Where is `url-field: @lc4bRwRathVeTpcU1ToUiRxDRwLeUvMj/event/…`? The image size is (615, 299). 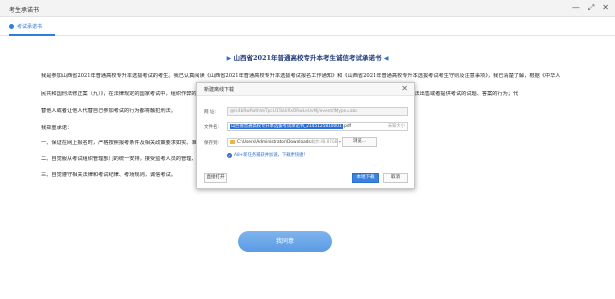
url-field: @lc4bRwRathVeTpcU1ToUiRxDRwLeUvMj/event/… is located at coordinates (317, 111).